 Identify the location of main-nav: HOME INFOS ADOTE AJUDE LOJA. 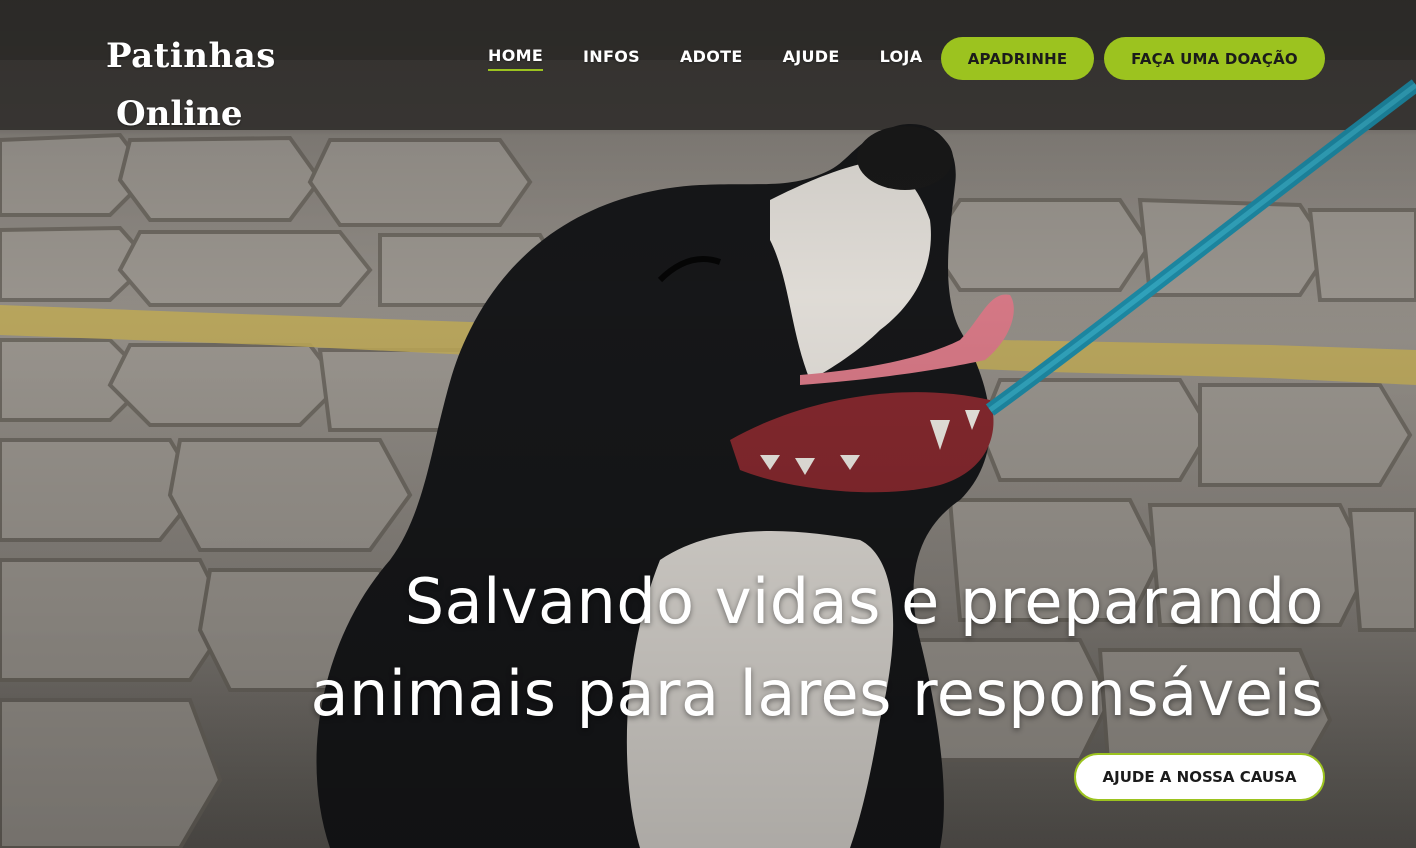
(705, 58).